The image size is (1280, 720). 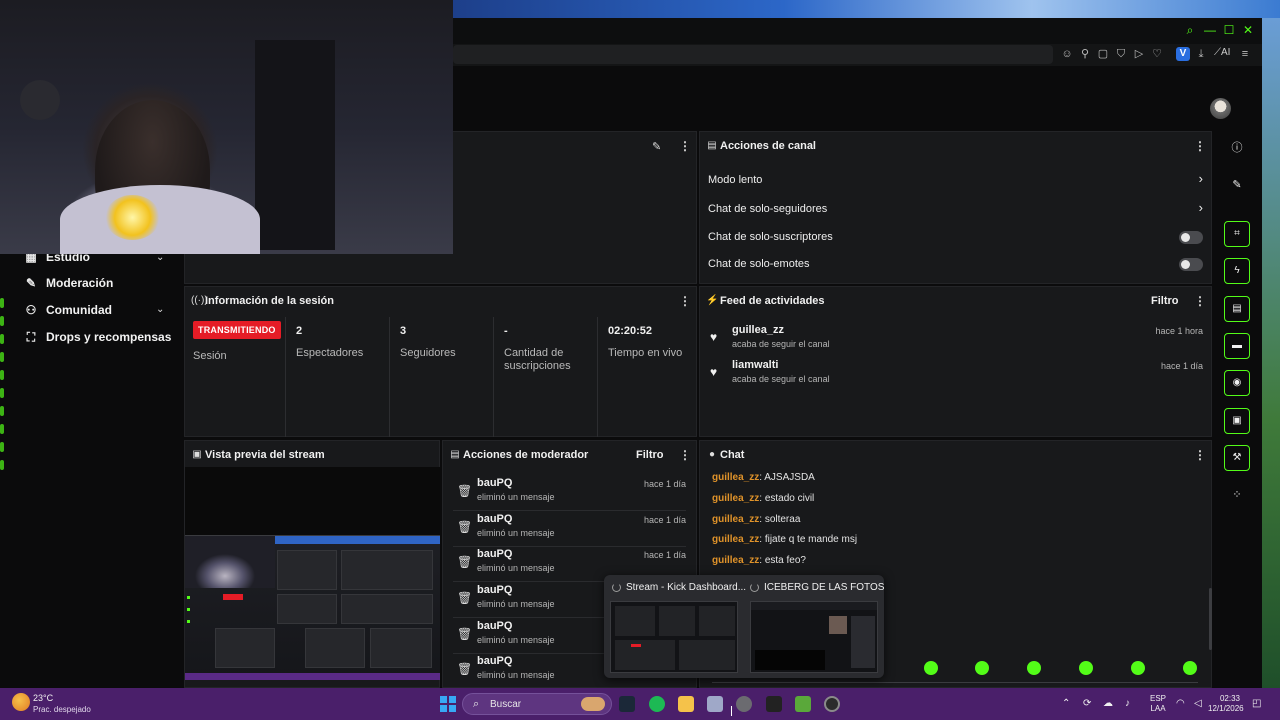 I want to click on sidebar-item-moderacion: ✎ Moderación, so click(x=68, y=283).